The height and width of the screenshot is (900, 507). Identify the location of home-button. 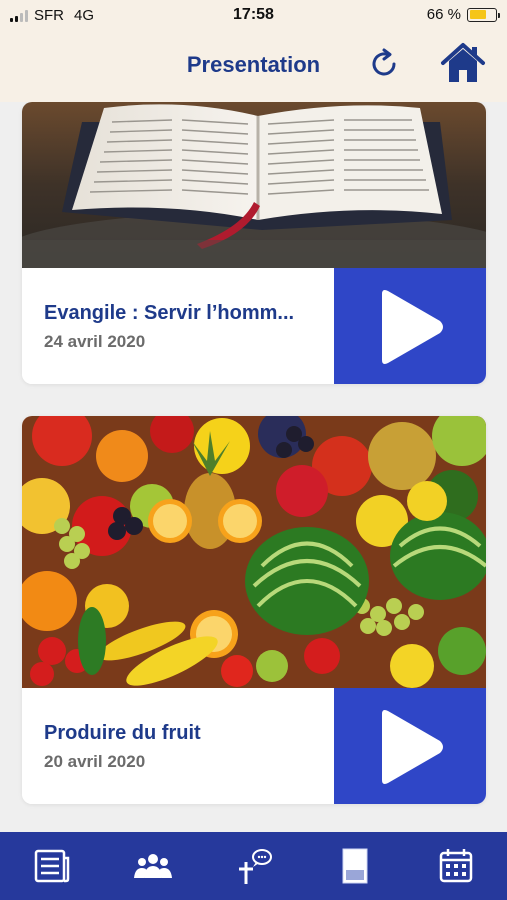
(463, 63).